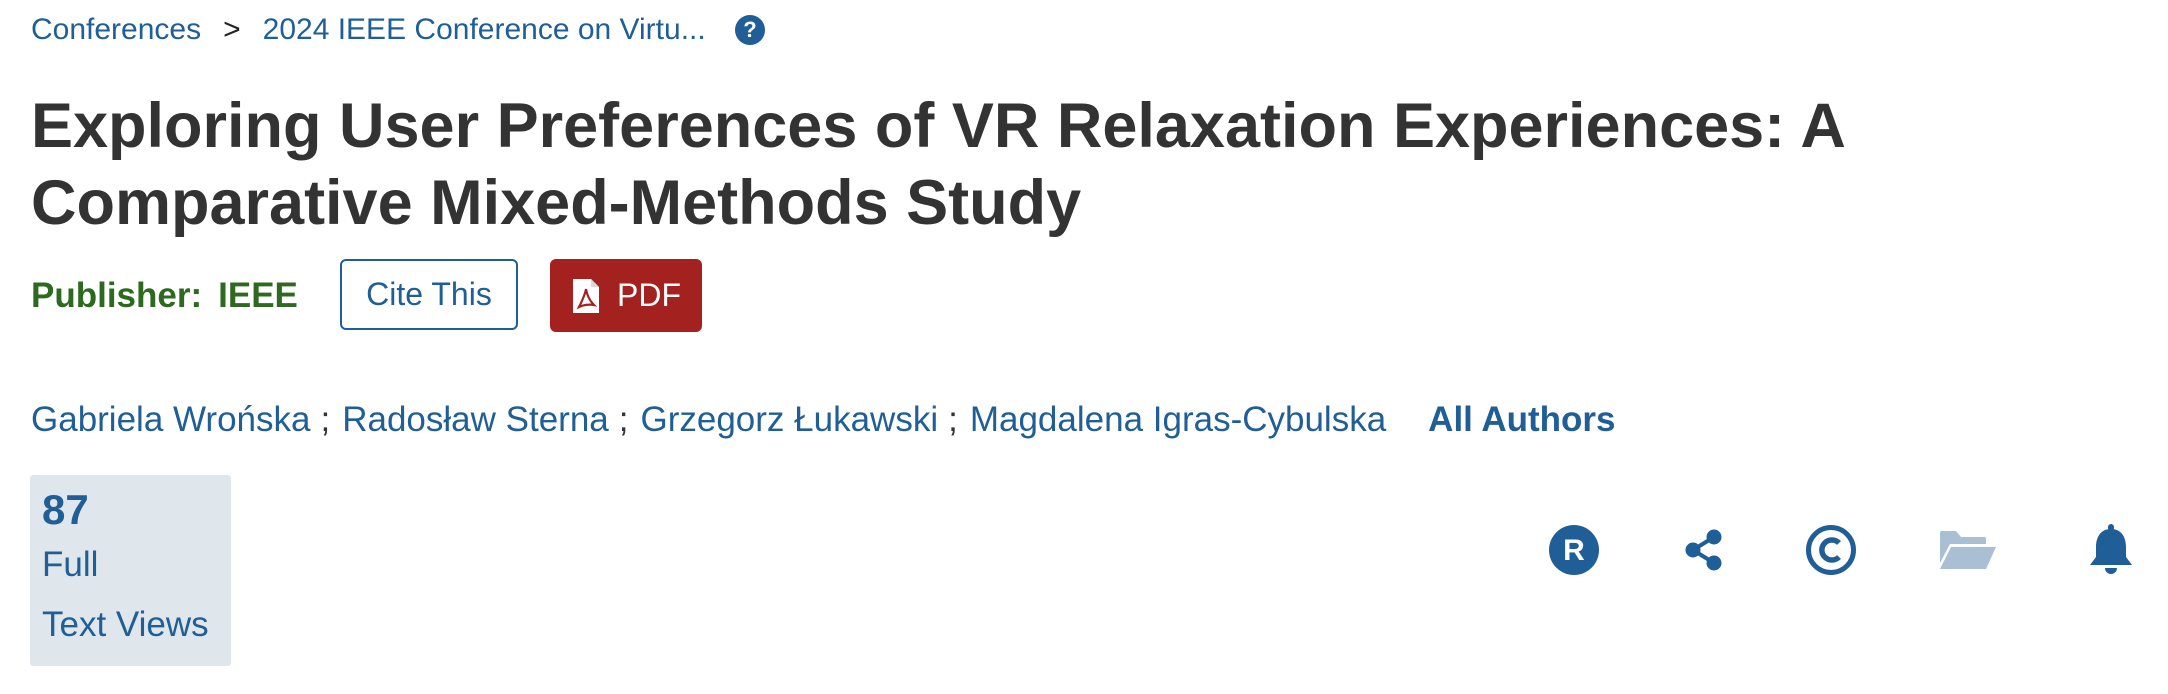  What do you see at coordinates (117, 295) in the screenshot?
I see `publisher-label: Publisher:` at bounding box center [117, 295].